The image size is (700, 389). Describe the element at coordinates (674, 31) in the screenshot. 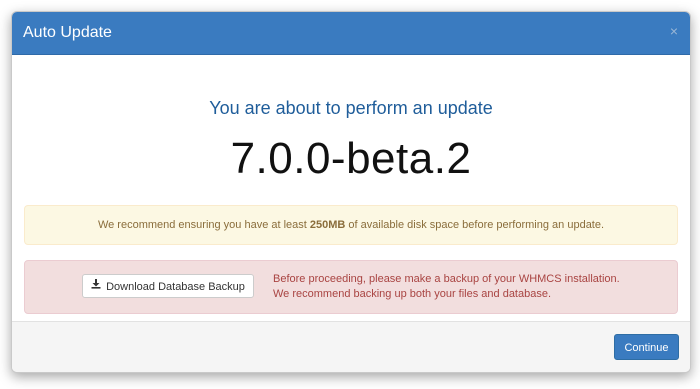

I see `close-icon: ×` at that location.